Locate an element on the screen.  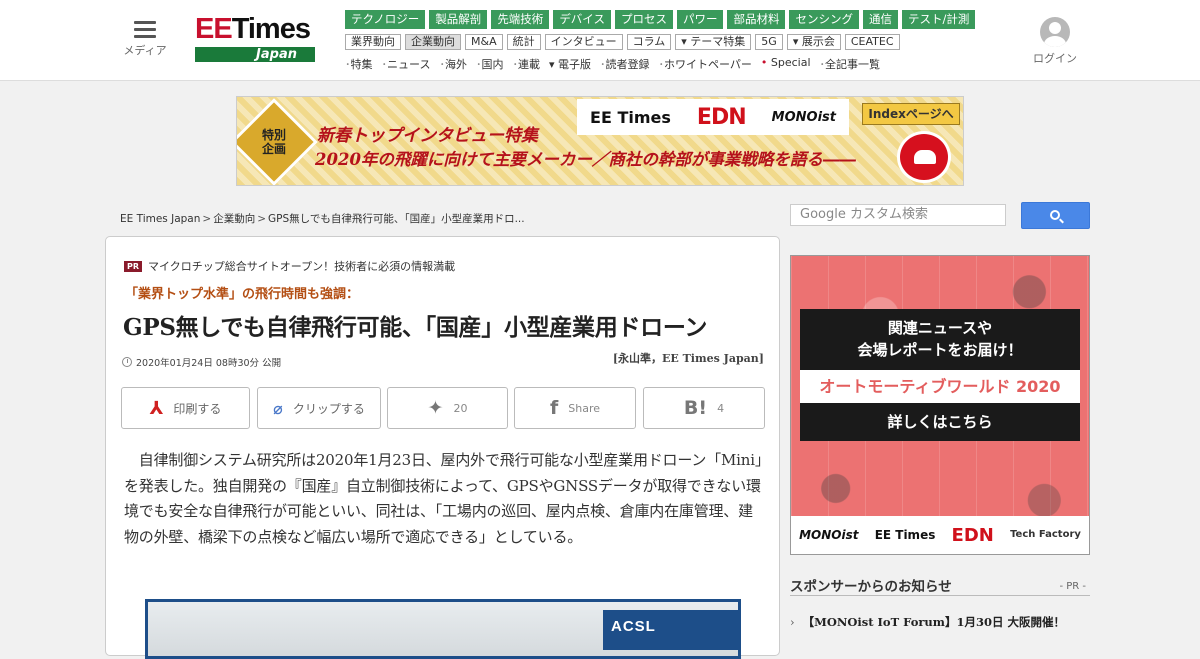
nav-primary-item: 先端技術 is located at coordinates (520, 19).